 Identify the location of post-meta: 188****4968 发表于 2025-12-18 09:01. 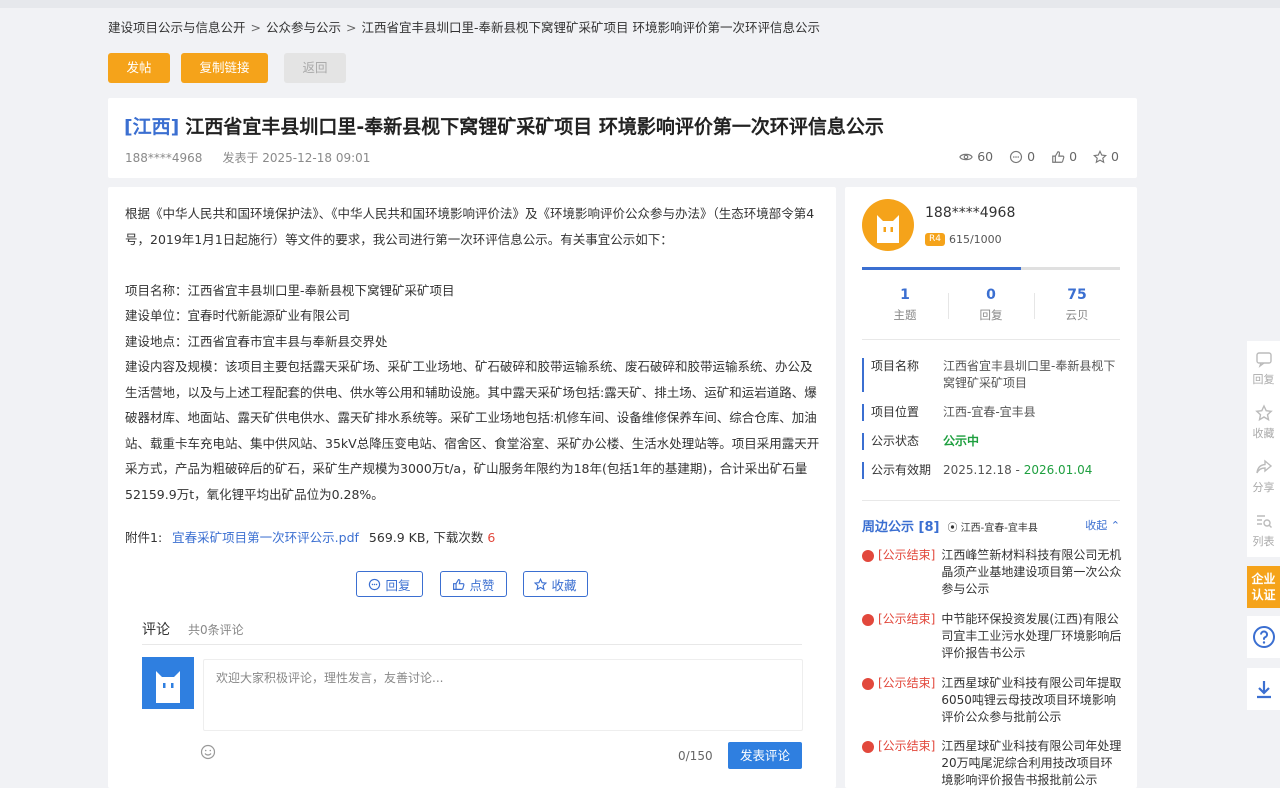
(247, 157).